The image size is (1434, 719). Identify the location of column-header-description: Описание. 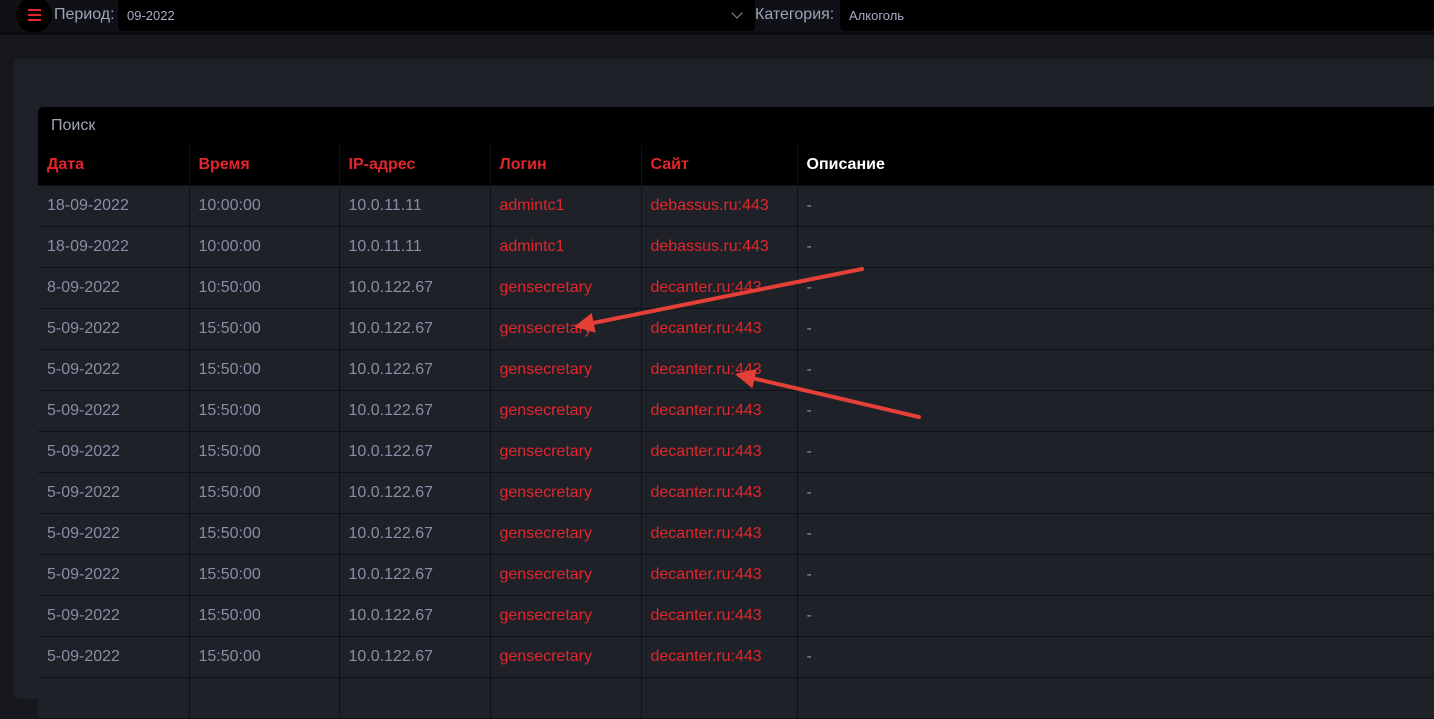
(1115, 165).